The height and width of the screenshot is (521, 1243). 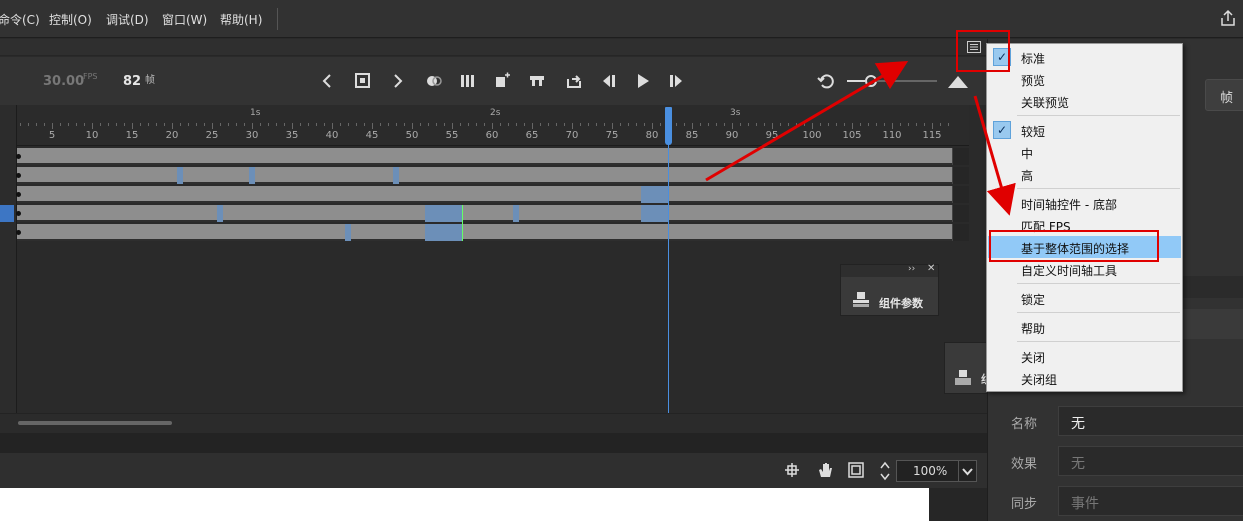 What do you see at coordinates (1098, 188) in the screenshot?
I see `menu-separator` at bounding box center [1098, 188].